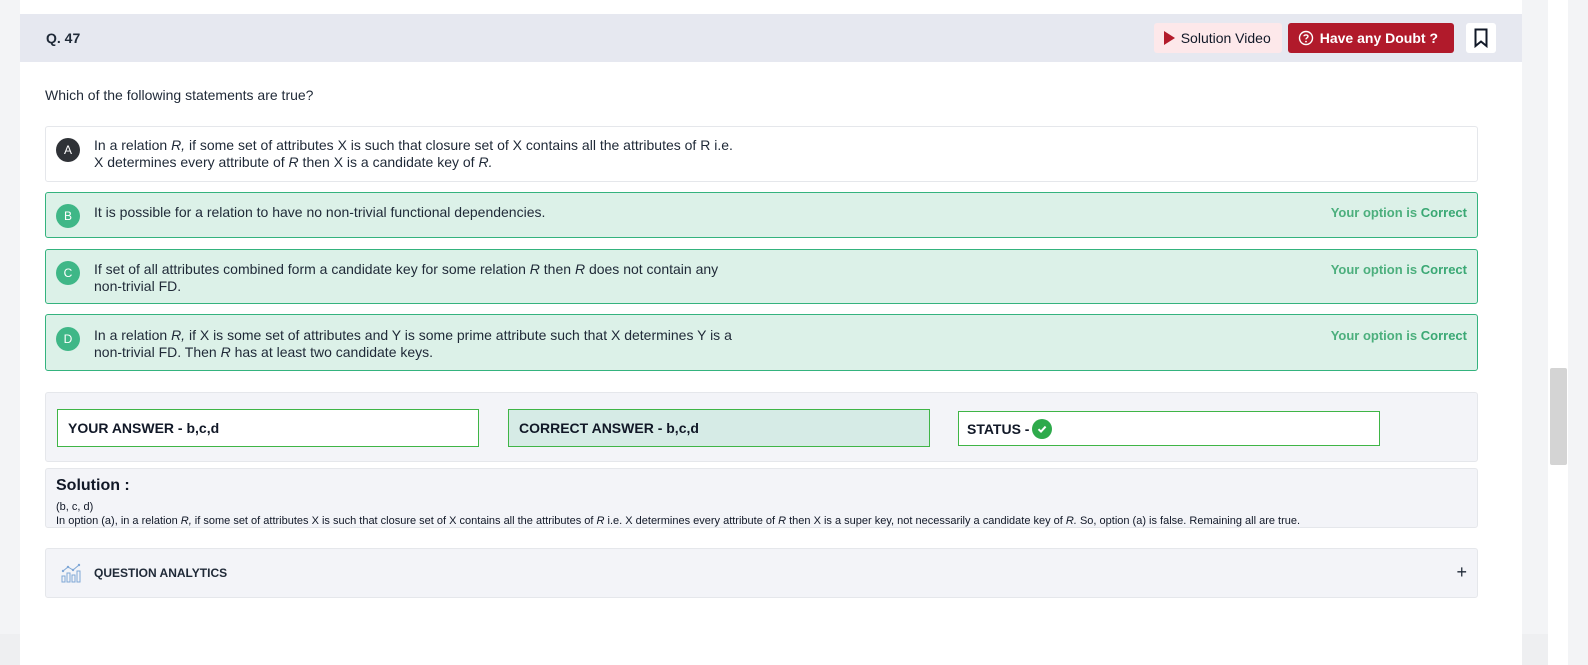 This screenshot has height=665, width=1588. Describe the element at coordinates (68, 339) in the screenshot. I see `option-letter-badge: D` at that location.